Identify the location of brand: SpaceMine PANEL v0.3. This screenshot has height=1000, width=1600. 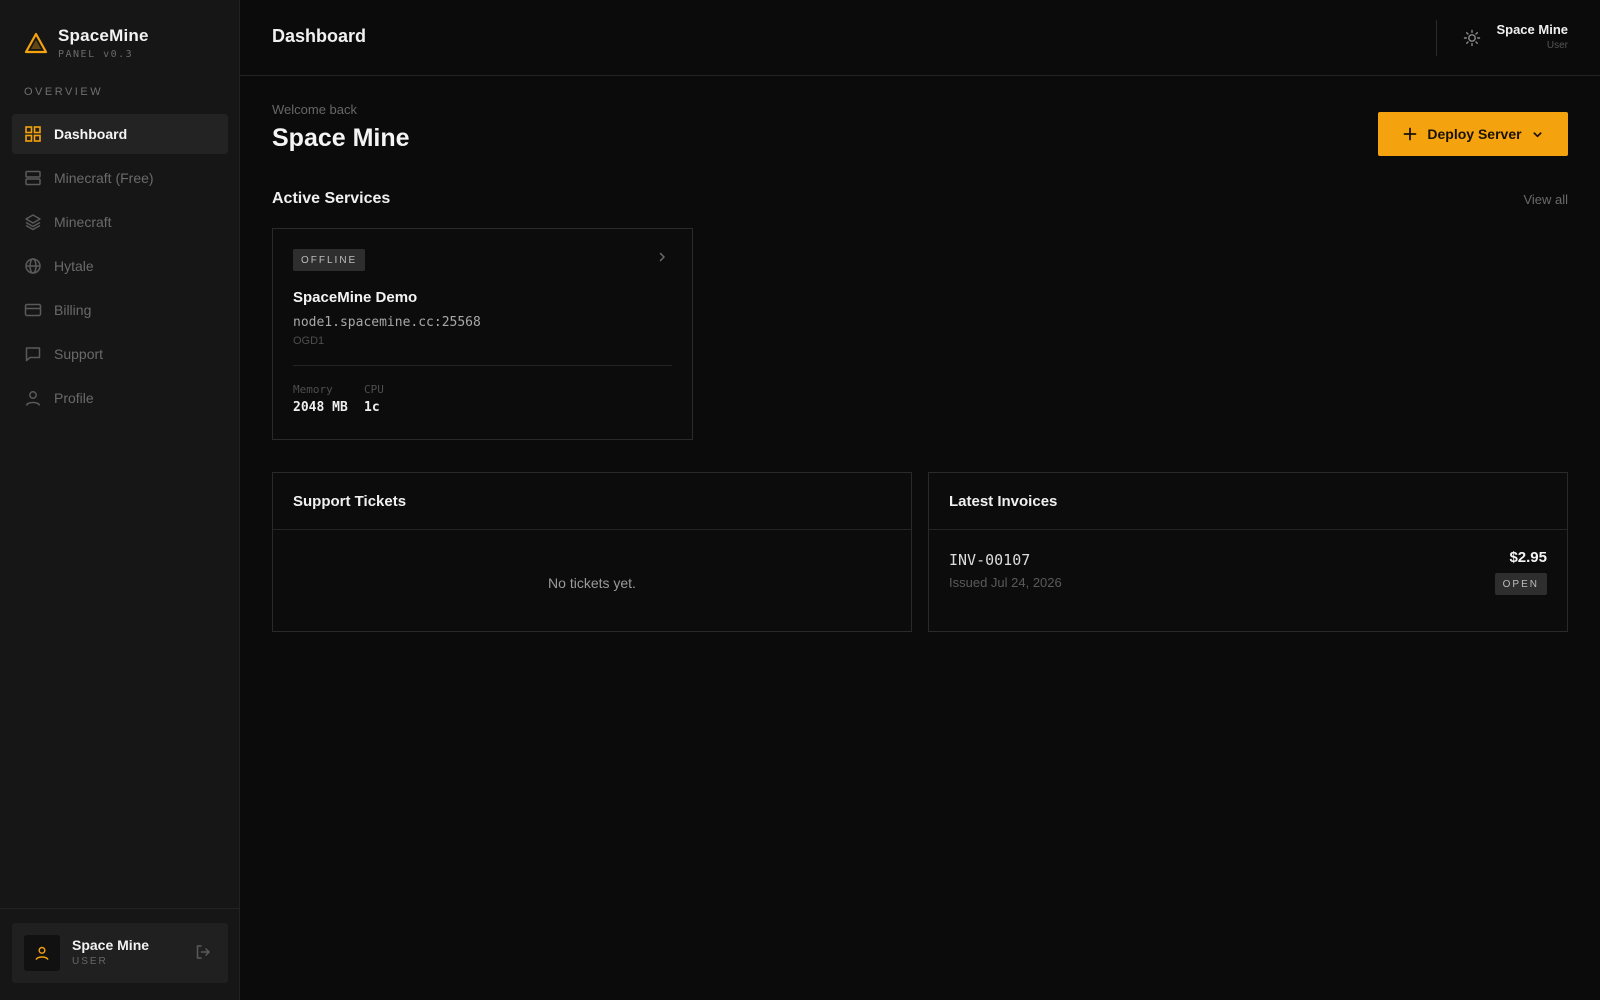
(86, 43).